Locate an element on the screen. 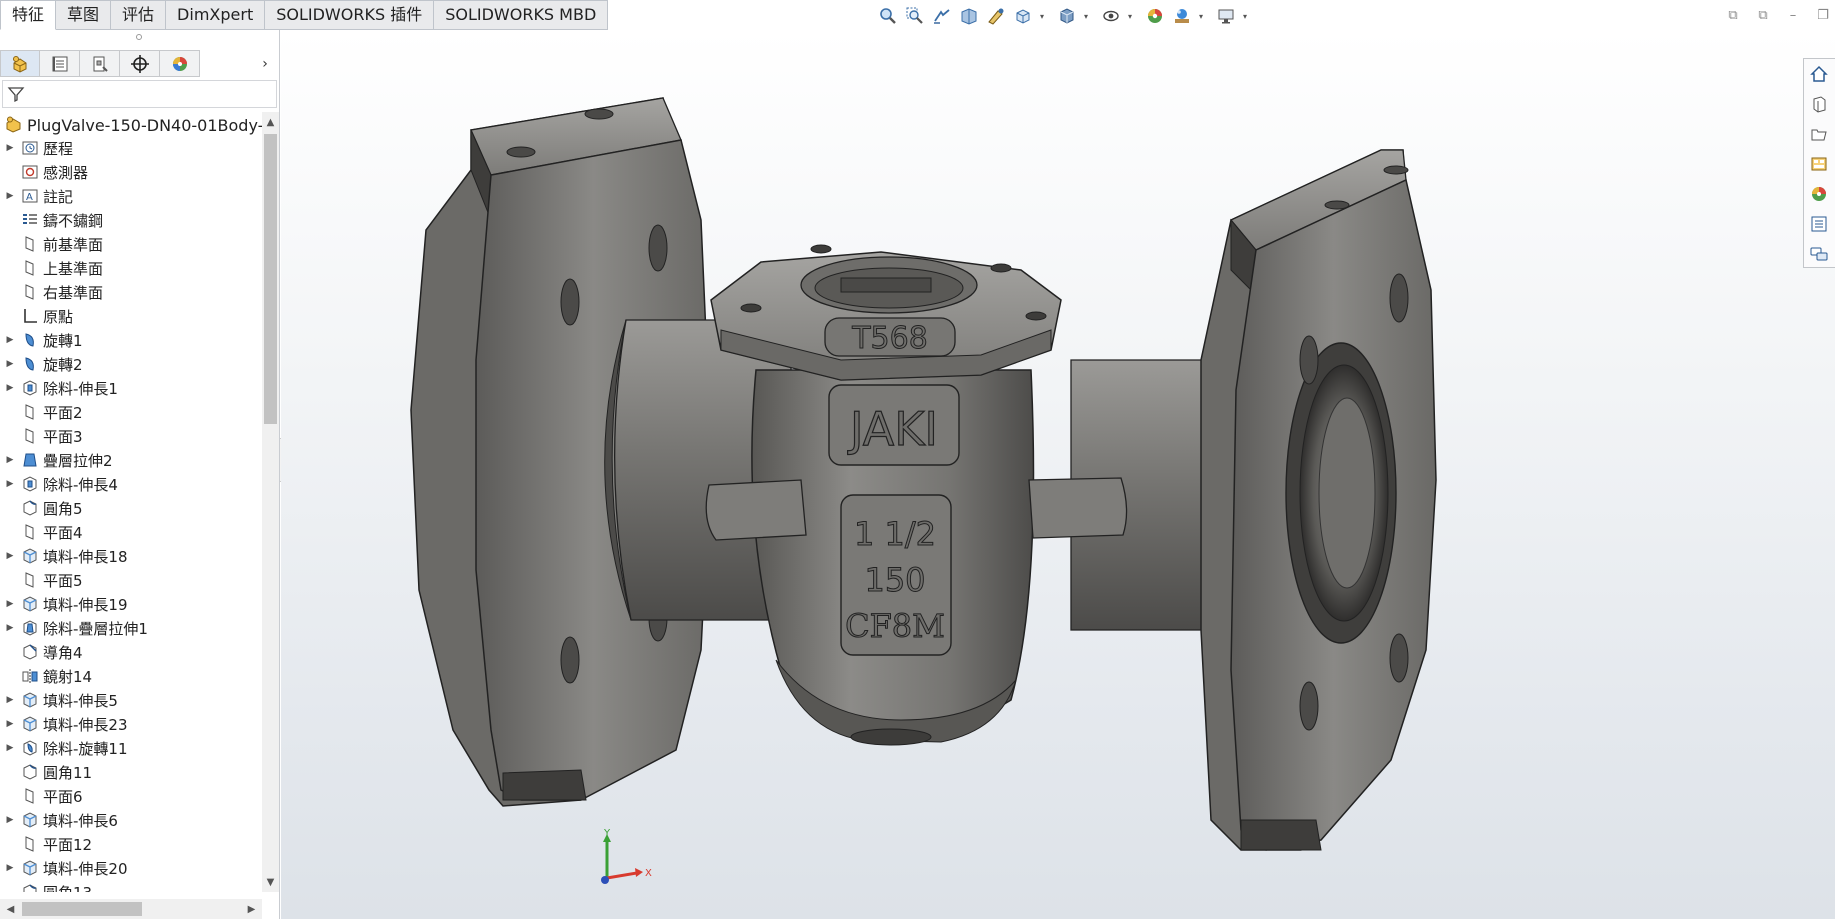 The image size is (1835, 919). appearances-icon is located at coordinates (1819, 194).